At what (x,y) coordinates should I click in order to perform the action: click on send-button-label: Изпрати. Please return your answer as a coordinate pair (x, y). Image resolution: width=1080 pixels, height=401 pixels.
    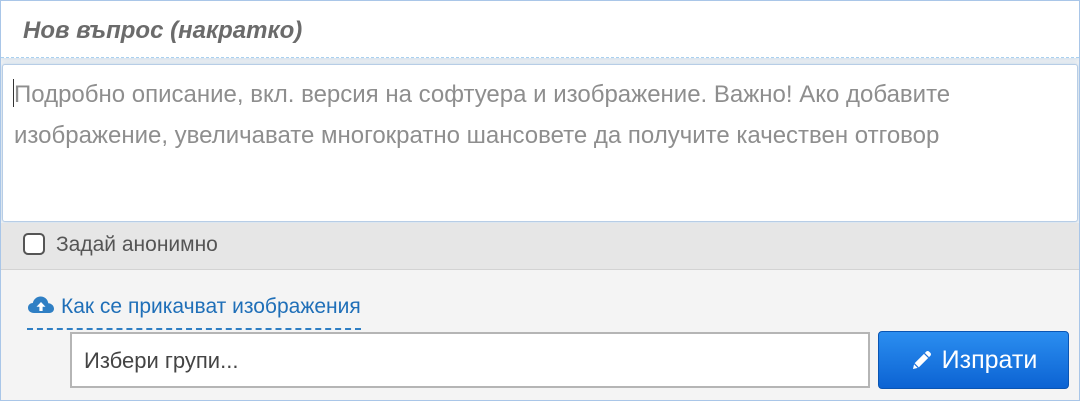
    Looking at the image, I should click on (989, 359).